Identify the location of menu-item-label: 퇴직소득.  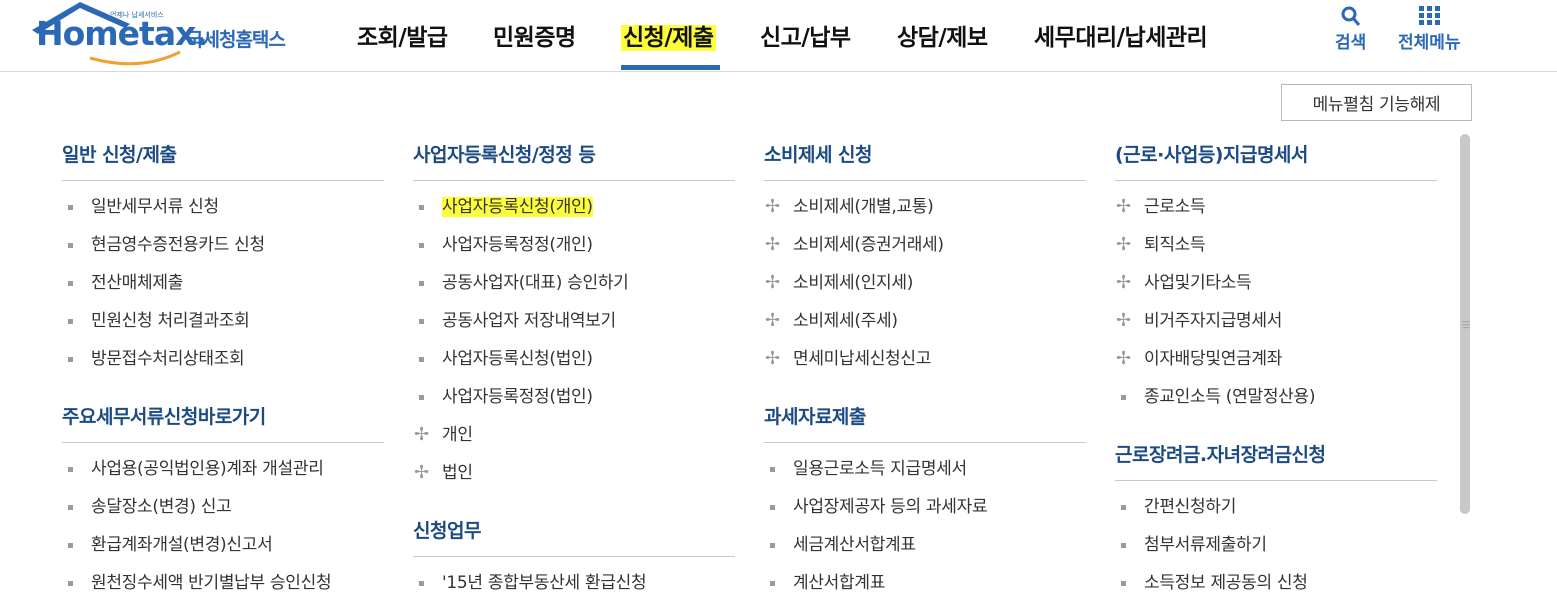
(1175, 245).